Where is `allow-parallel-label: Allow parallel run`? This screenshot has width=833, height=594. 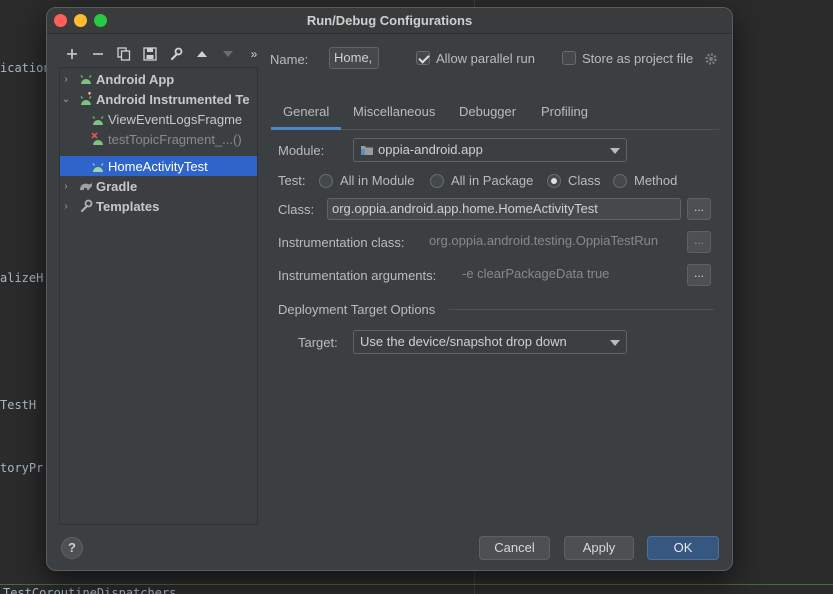
allow-parallel-label: Allow parallel run is located at coordinates (485, 58).